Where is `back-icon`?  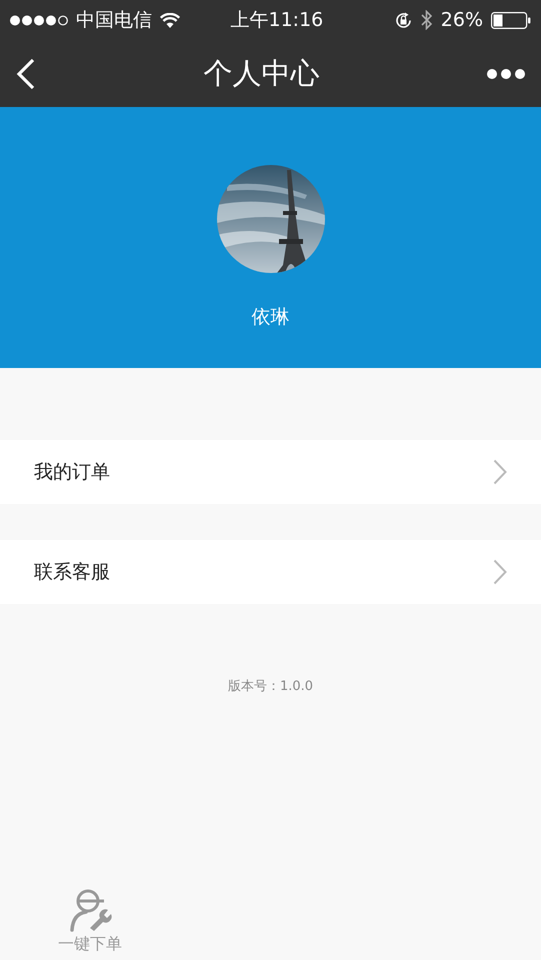
back-icon is located at coordinates (26, 74).